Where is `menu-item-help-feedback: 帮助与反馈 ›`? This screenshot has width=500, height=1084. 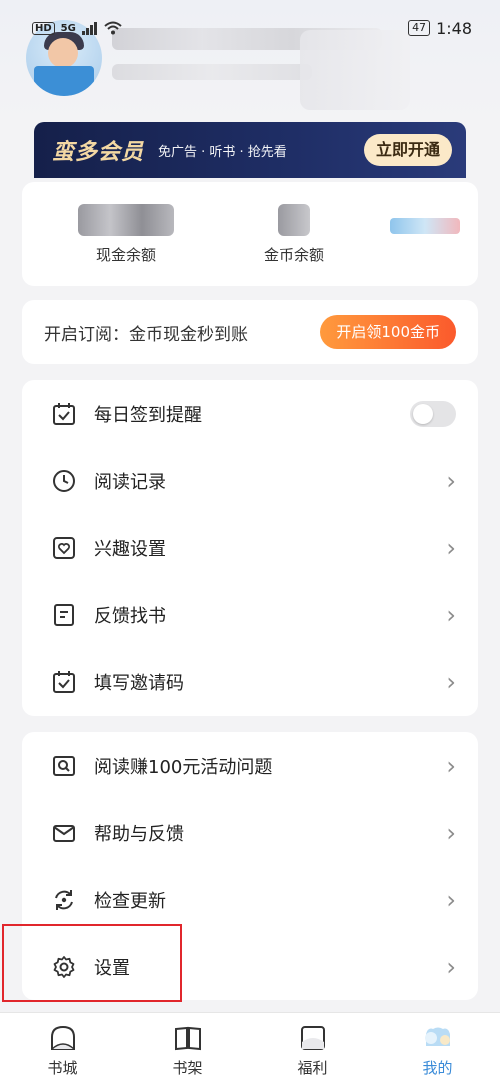
menu-item-help-feedback: 帮助与反馈 › is located at coordinates (250, 832).